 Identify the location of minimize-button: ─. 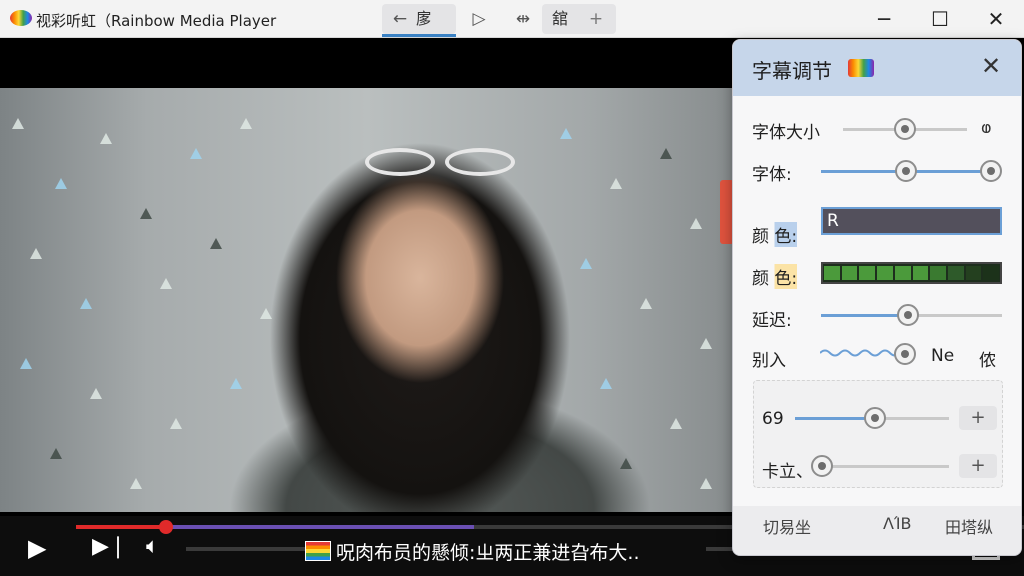
(884, 19).